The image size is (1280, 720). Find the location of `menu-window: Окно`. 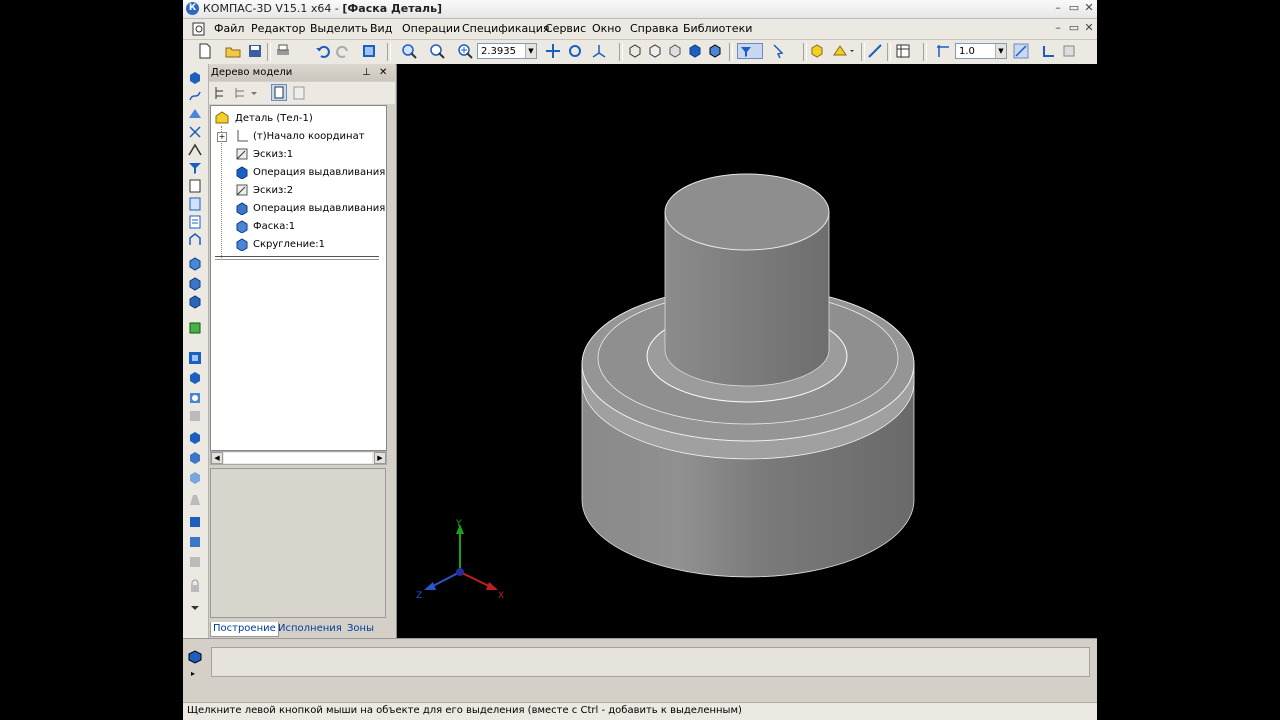

menu-window: Окно is located at coordinates (606, 28).